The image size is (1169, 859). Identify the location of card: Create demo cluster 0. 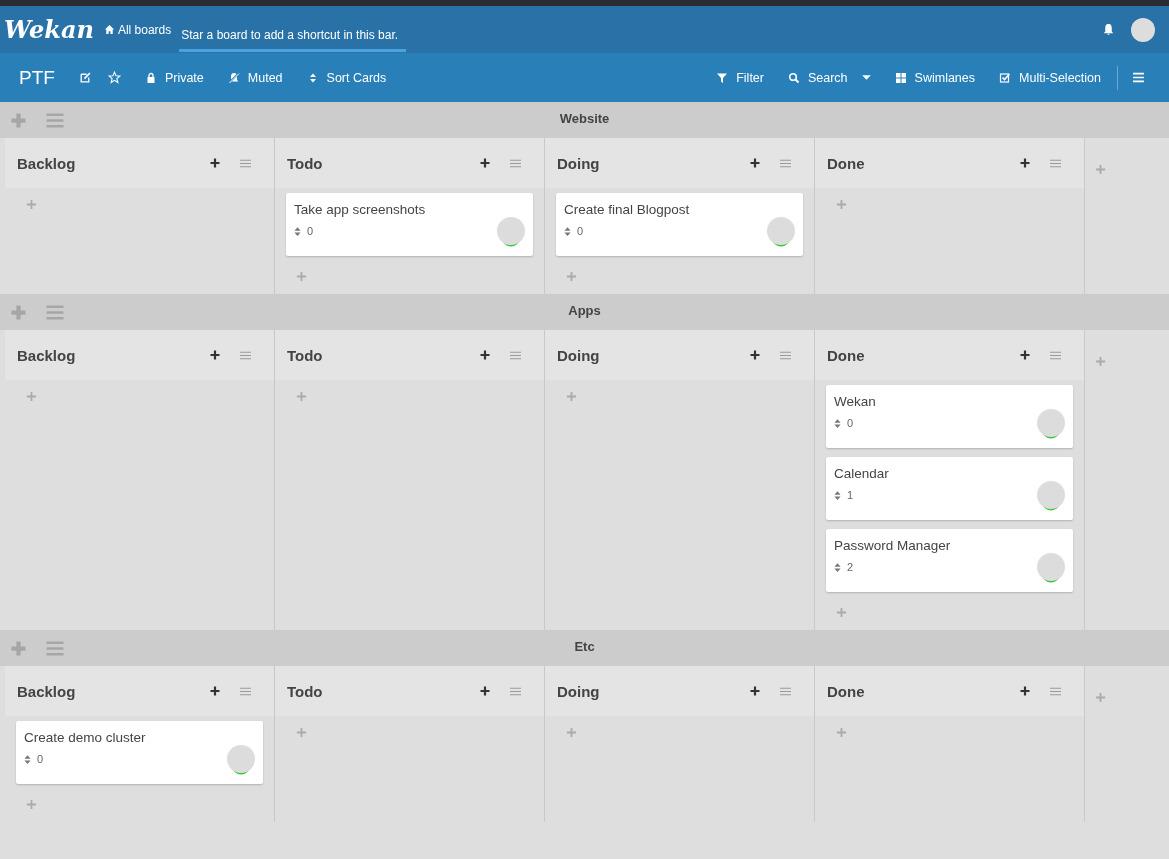
(139, 752).